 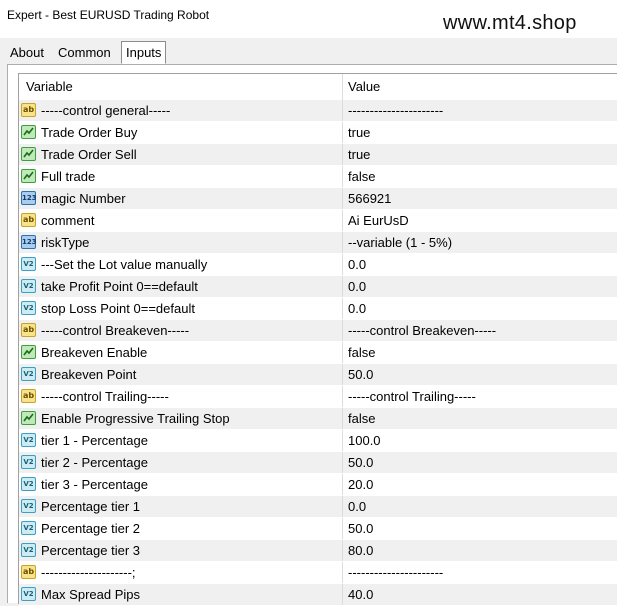 I want to click on table-row: V2 Max Spread Pips 40.0, so click(x=318, y=595).